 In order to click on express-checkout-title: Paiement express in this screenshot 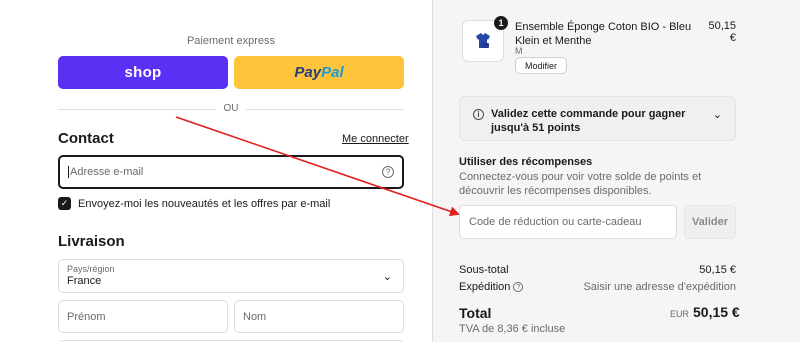, I will do `click(231, 41)`.